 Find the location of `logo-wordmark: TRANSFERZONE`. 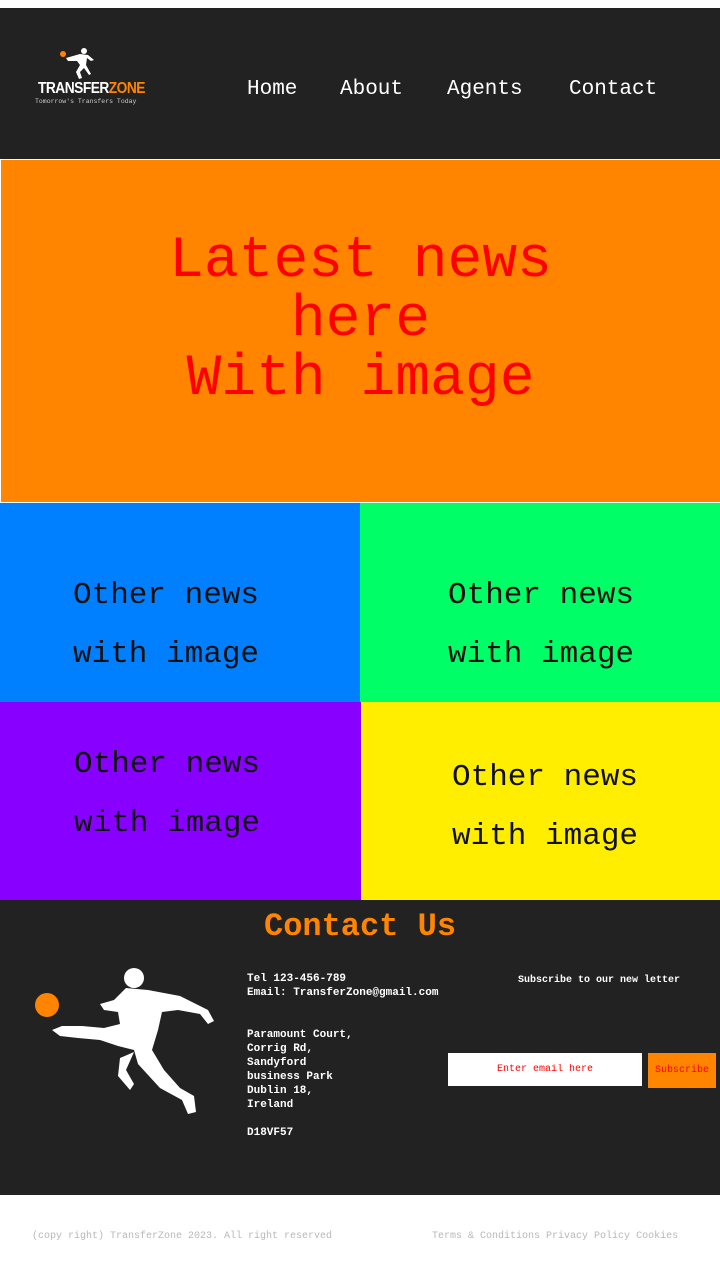

logo-wordmark: TRANSFERZONE is located at coordinates (91, 88).